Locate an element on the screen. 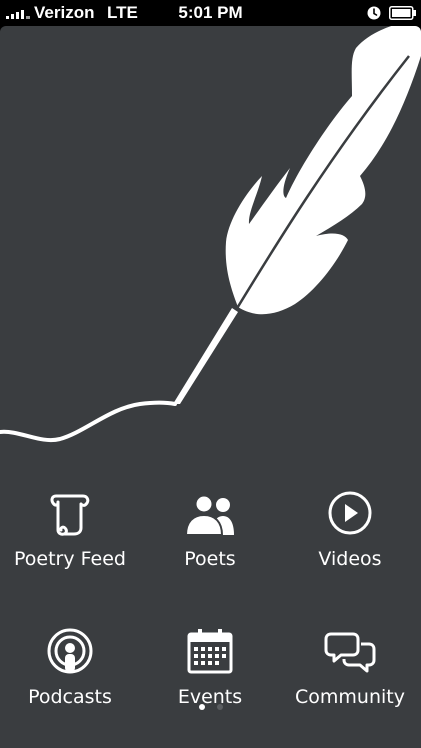  battery-icon is located at coordinates (402, 13).